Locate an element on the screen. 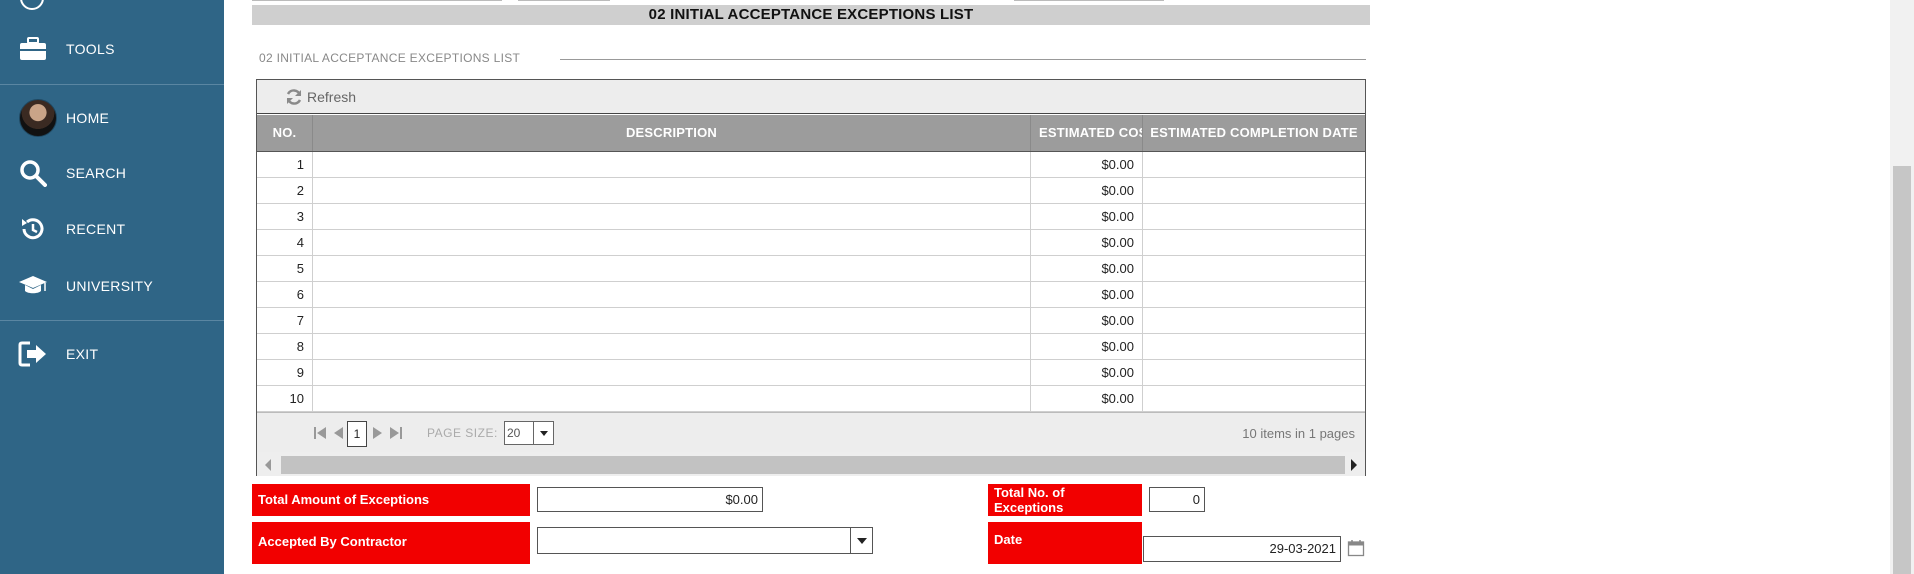 The height and width of the screenshot is (574, 1914). row-number: 8 is located at coordinates (285, 346).